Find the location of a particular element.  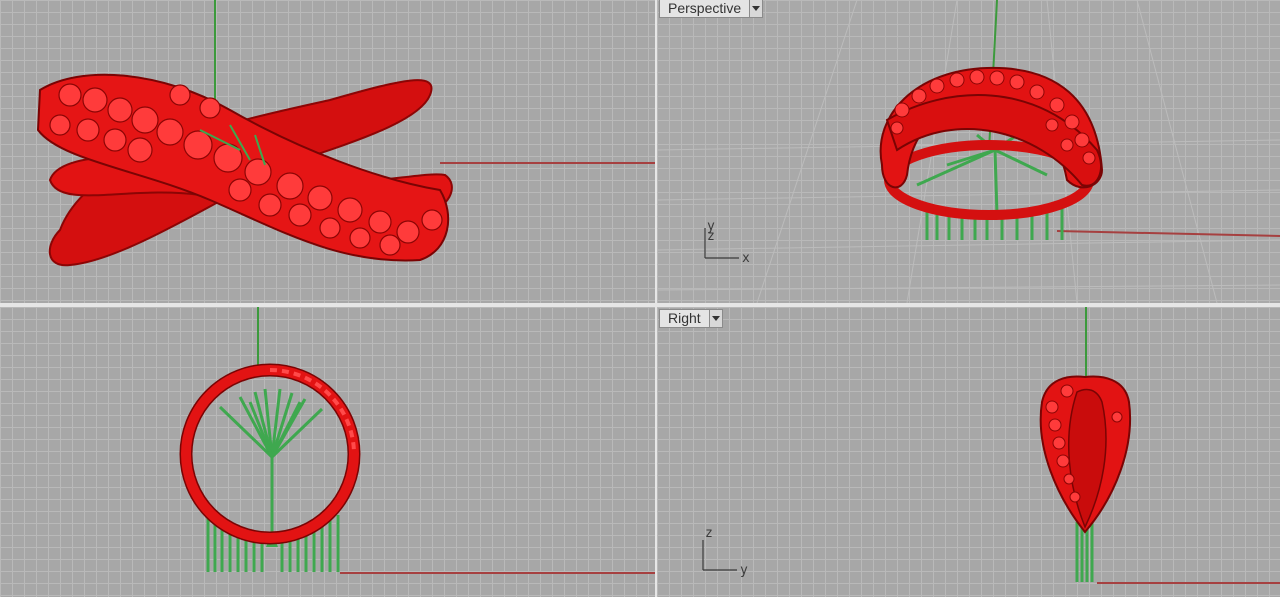

viewport-name: Perspective is located at coordinates (705, 8).